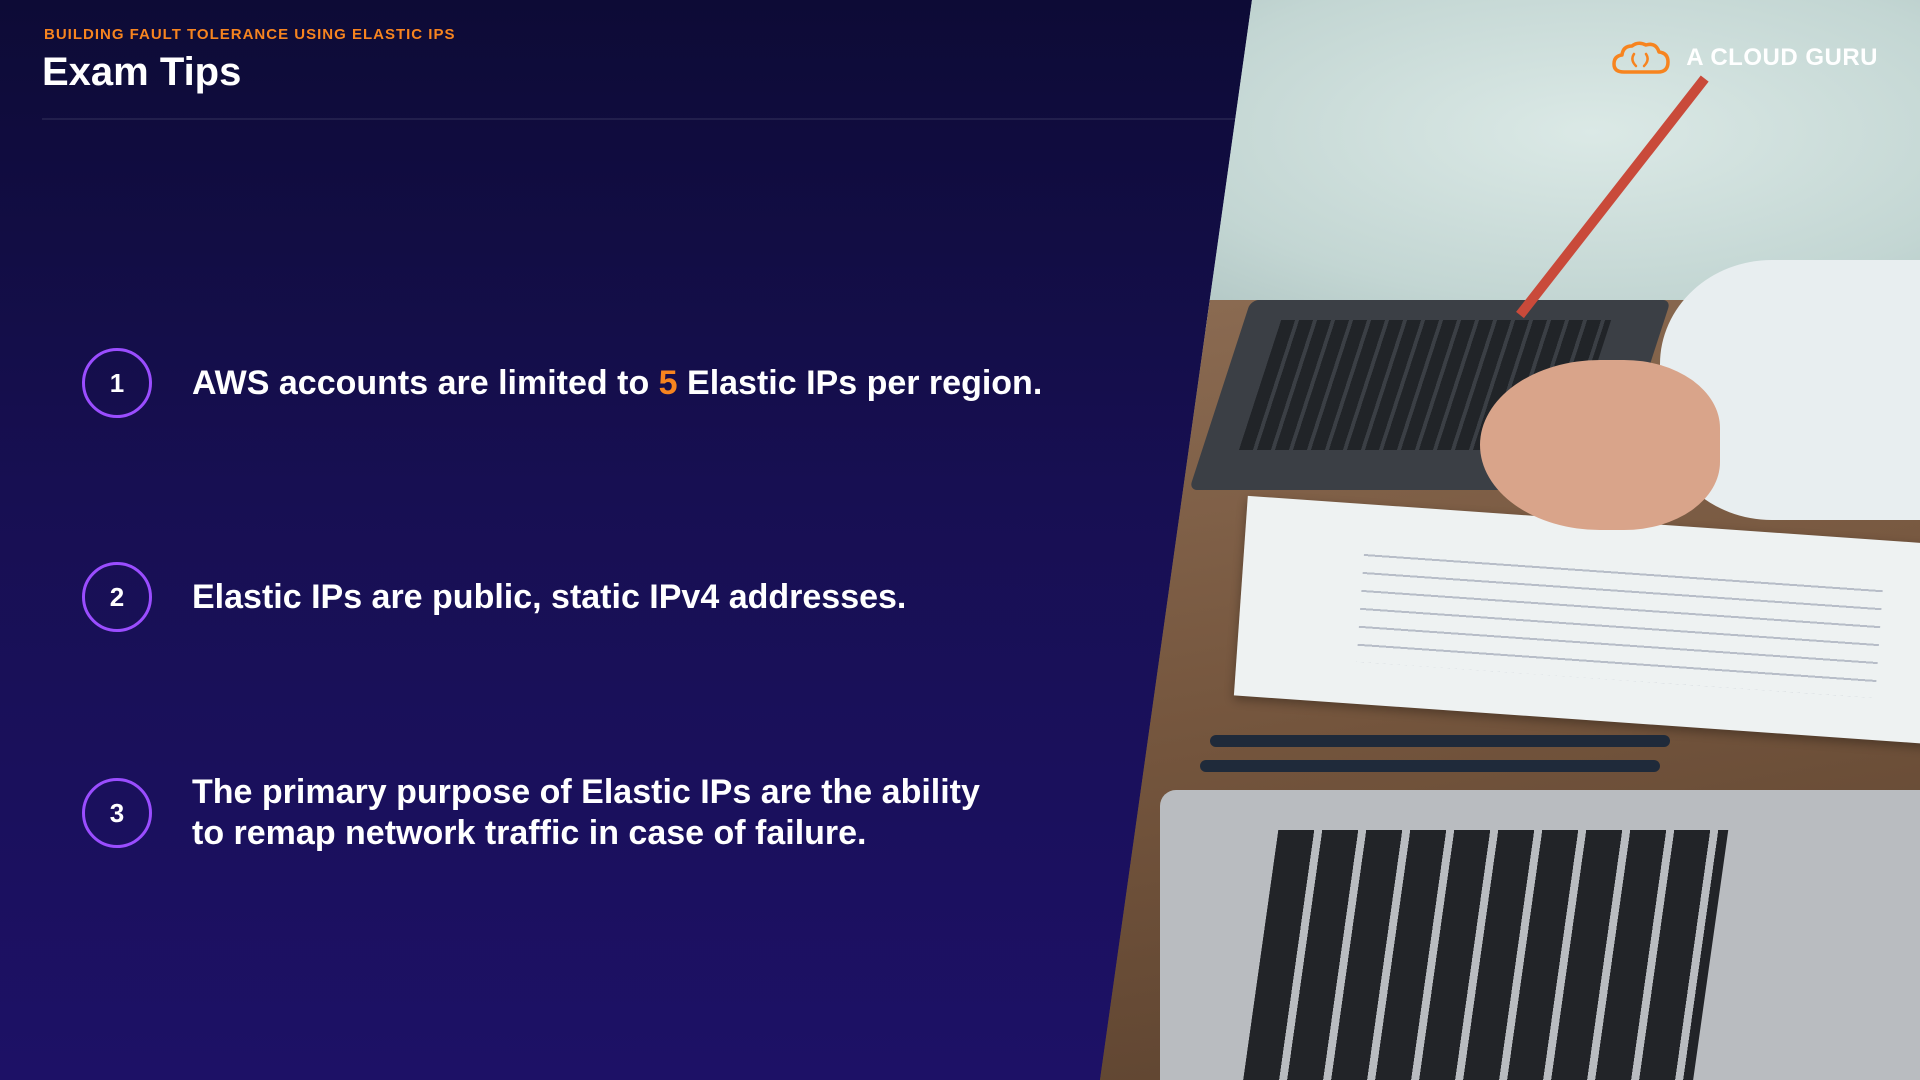 This screenshot has width=1920, height=1080. Describe the element at coordinates (117, 597) in the screenshot. I see `tip-number-badge: 2` at that location.